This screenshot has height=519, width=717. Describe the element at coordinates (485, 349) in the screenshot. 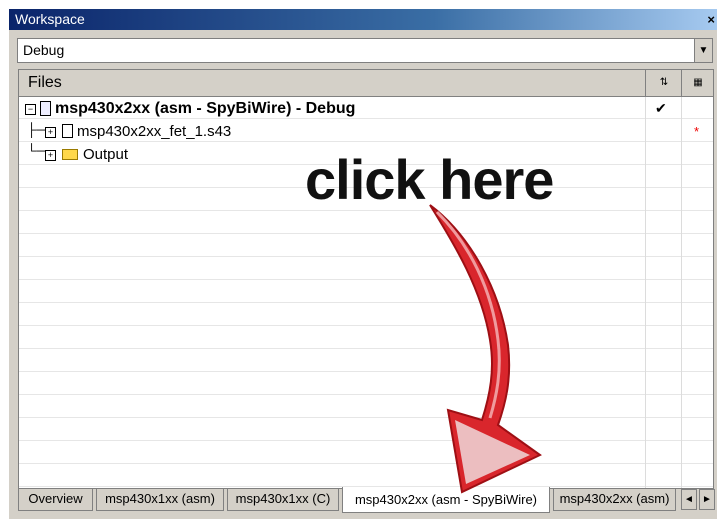

I see `red-arrow-annotation` at that location.